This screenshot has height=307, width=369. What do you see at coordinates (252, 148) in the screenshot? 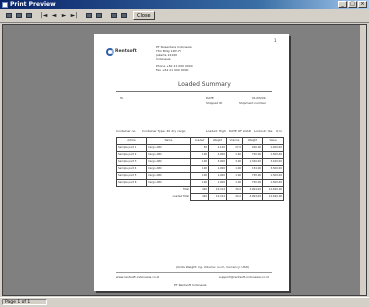
I see `table-cell: 400.00` at bounding box center [252, 148].